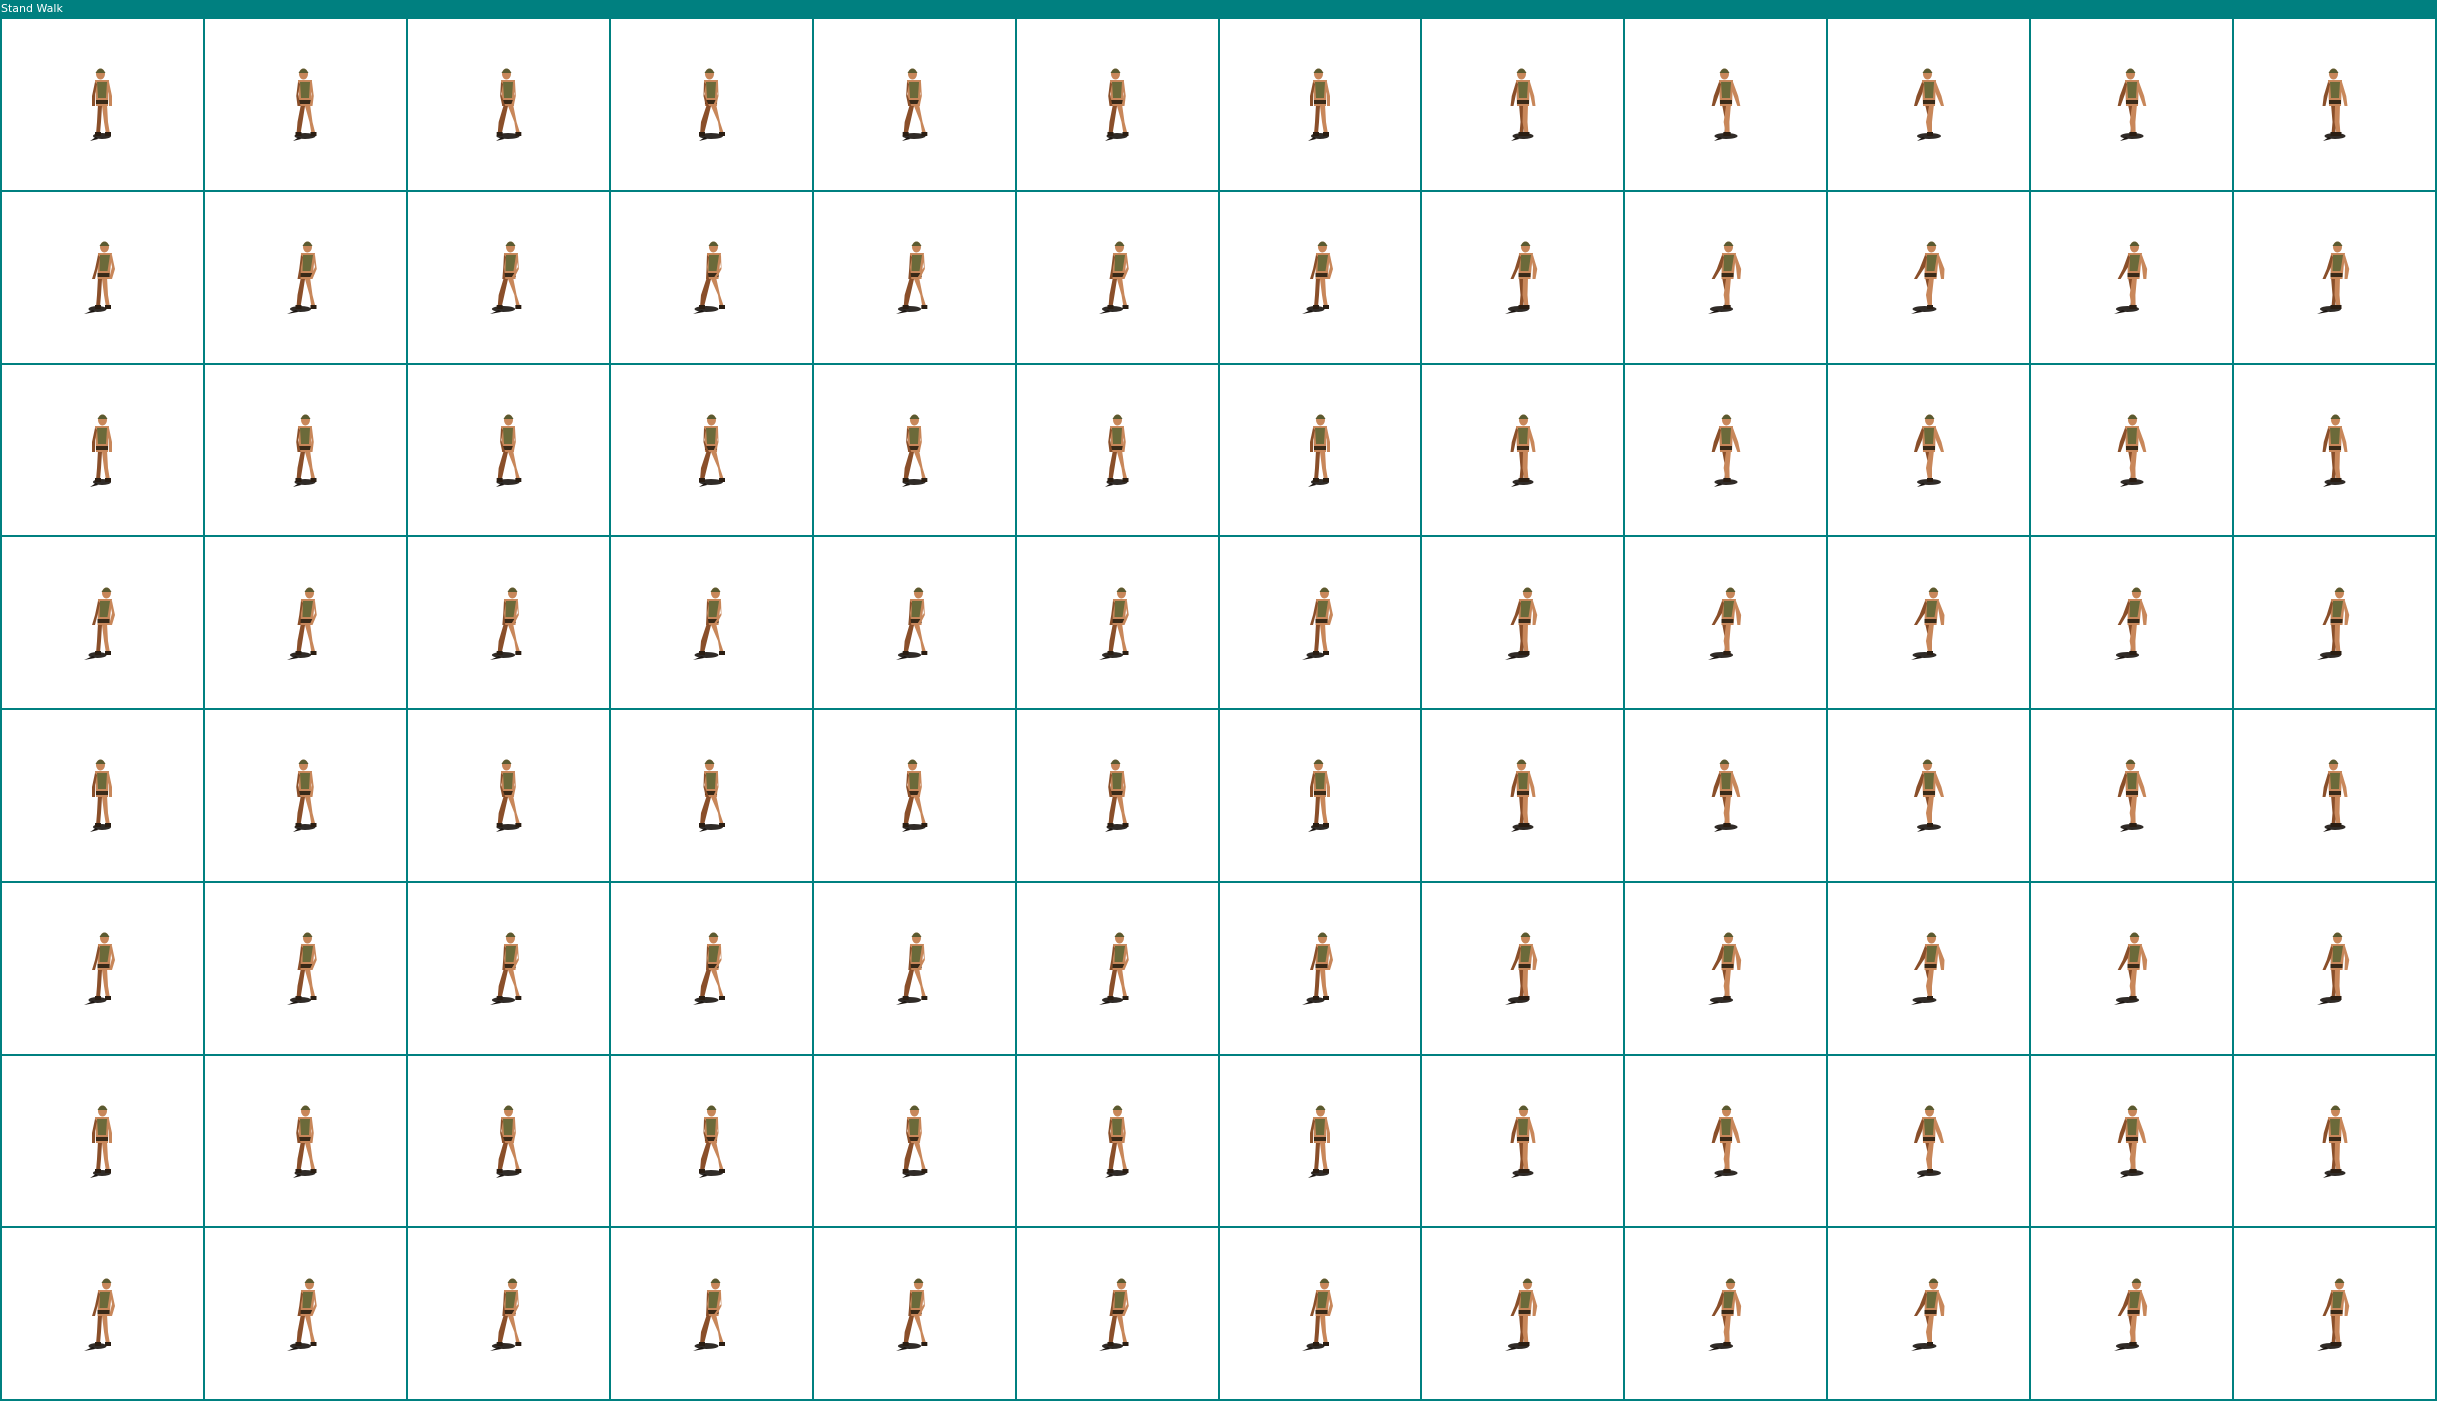 The image size is (2437, 1401). I want to click on window-title: Stand Walk, so click(32, 8).